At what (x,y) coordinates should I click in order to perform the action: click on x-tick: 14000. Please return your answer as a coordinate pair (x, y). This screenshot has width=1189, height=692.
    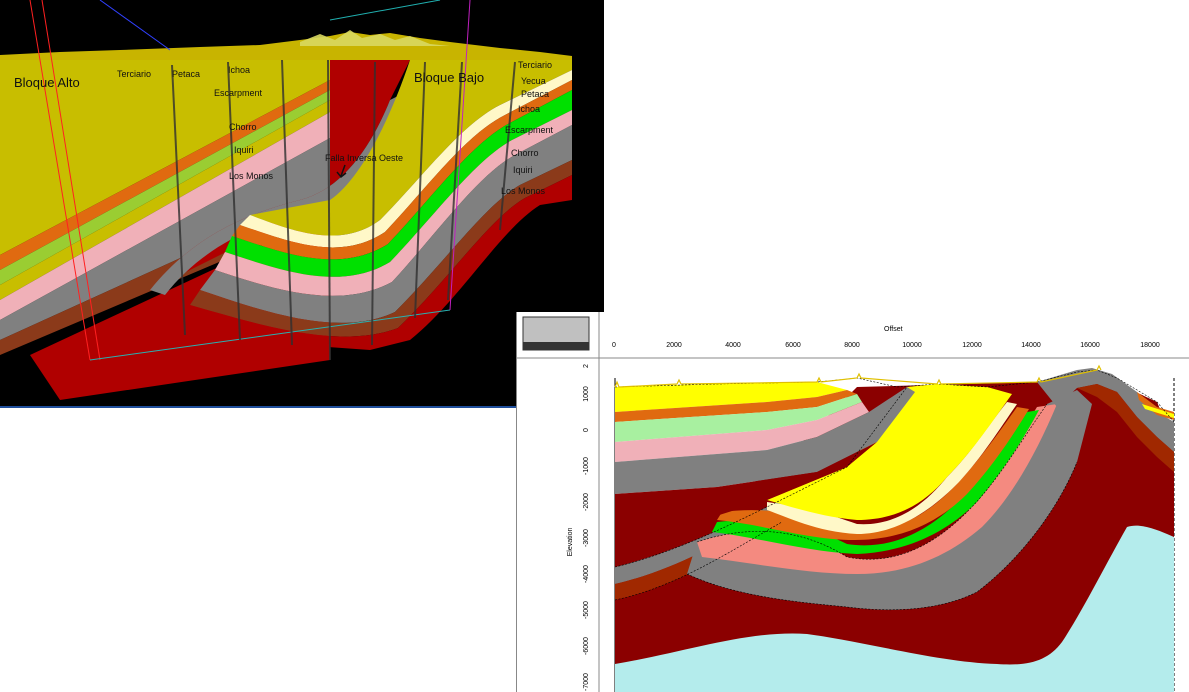
    Looking at the image, I should click on (1031, 345).